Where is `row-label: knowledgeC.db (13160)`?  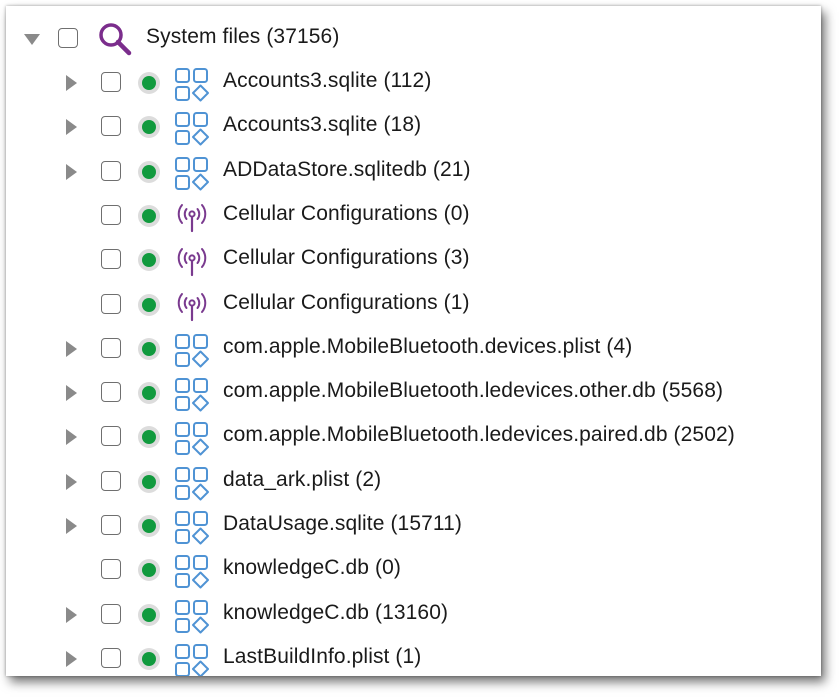
row-label: knowledgeC.db (13160) is located at coordinates (336, 612).